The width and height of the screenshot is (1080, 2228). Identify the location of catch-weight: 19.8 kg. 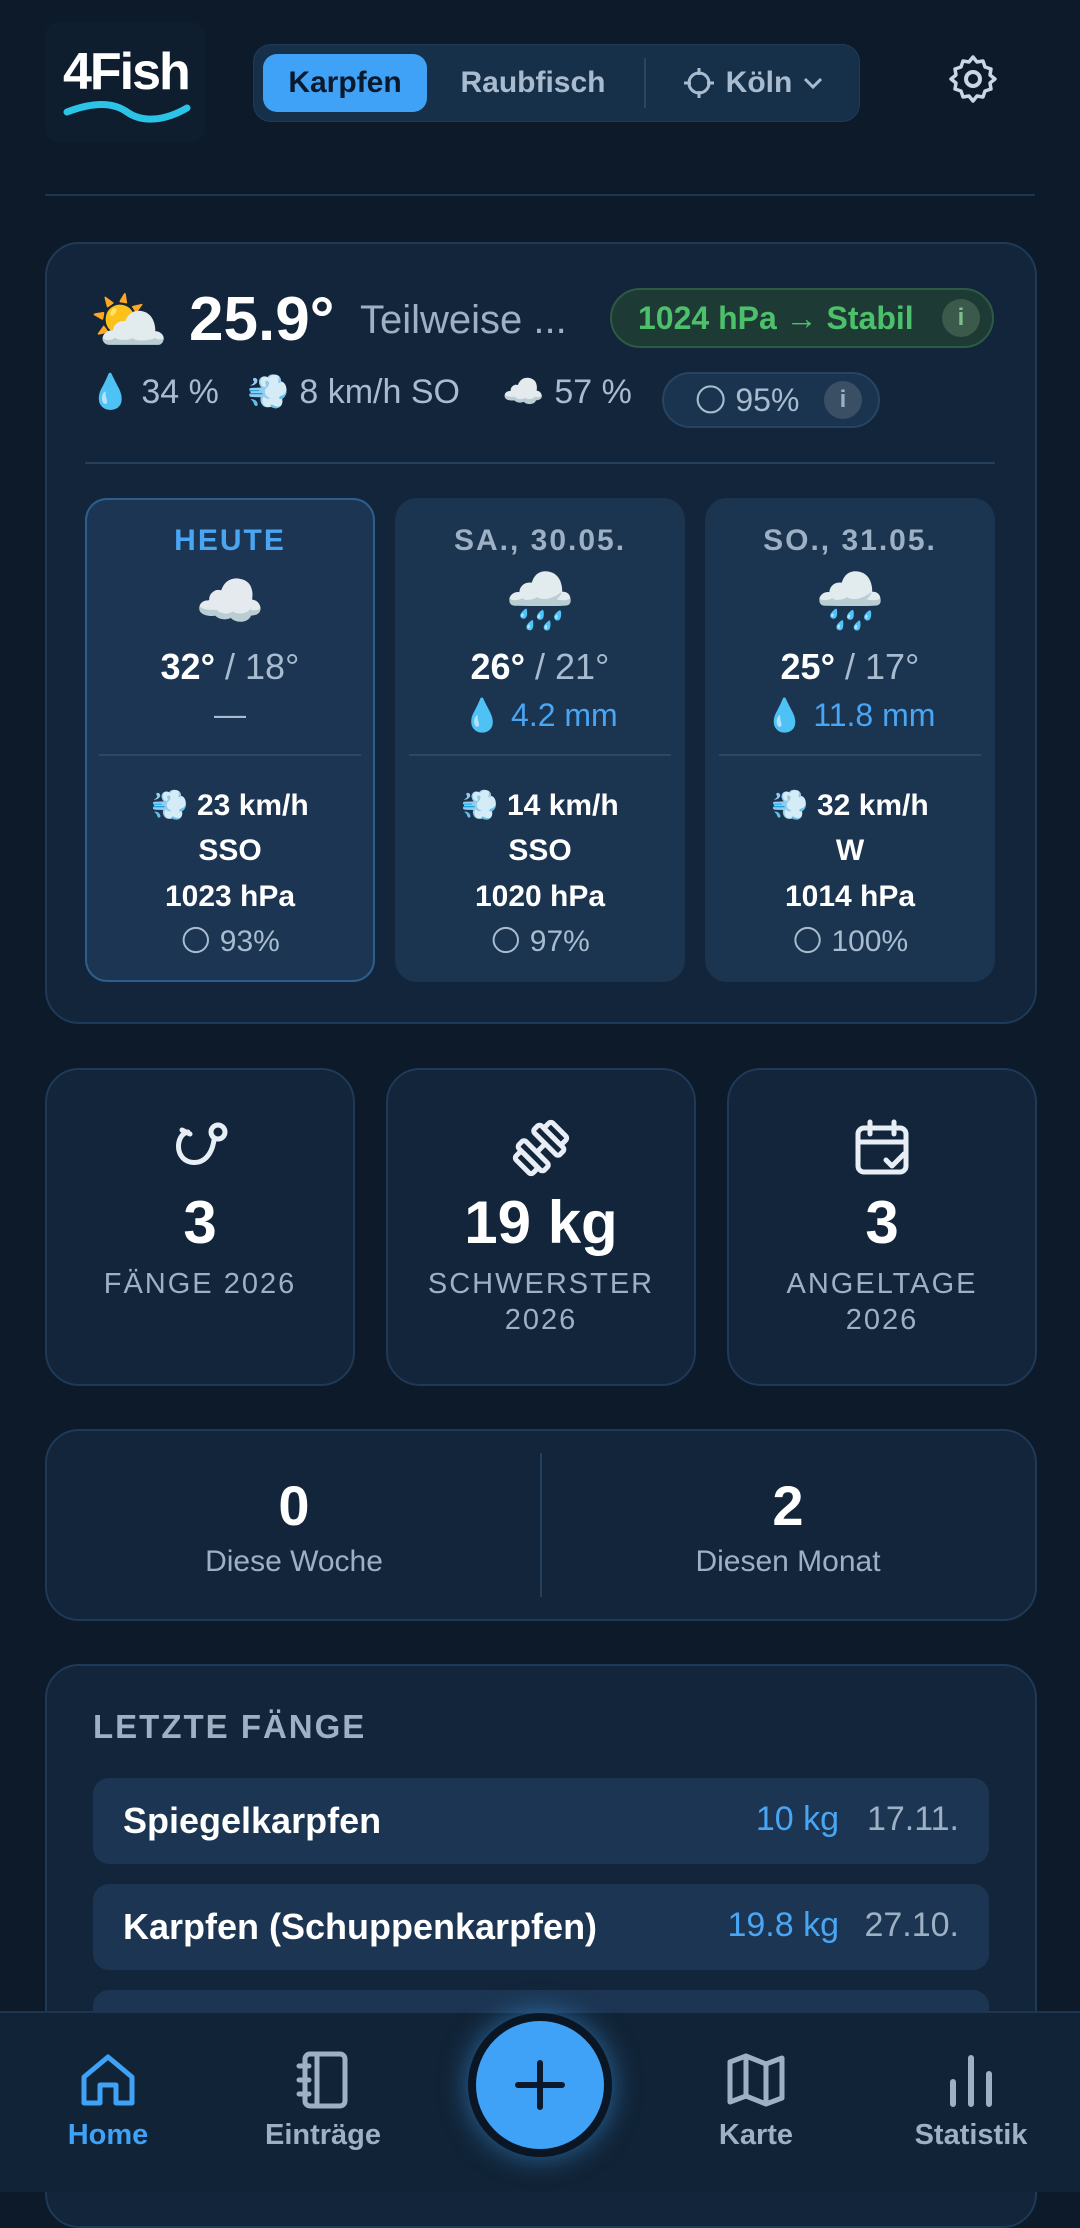
(783, 1925).